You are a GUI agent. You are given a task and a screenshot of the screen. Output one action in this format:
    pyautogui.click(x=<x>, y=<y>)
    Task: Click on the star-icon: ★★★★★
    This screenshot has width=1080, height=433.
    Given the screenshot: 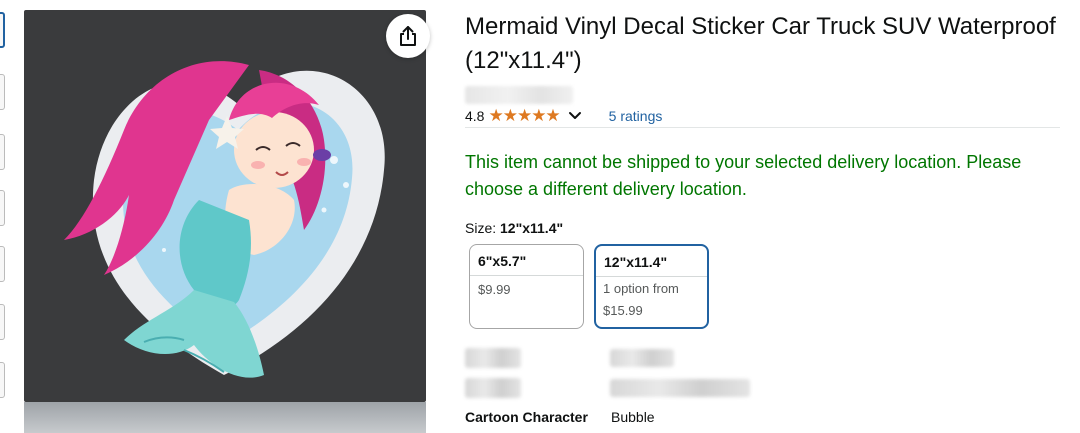 What is the action you would take?
    pyautogui.click(x=524, y=116)
    